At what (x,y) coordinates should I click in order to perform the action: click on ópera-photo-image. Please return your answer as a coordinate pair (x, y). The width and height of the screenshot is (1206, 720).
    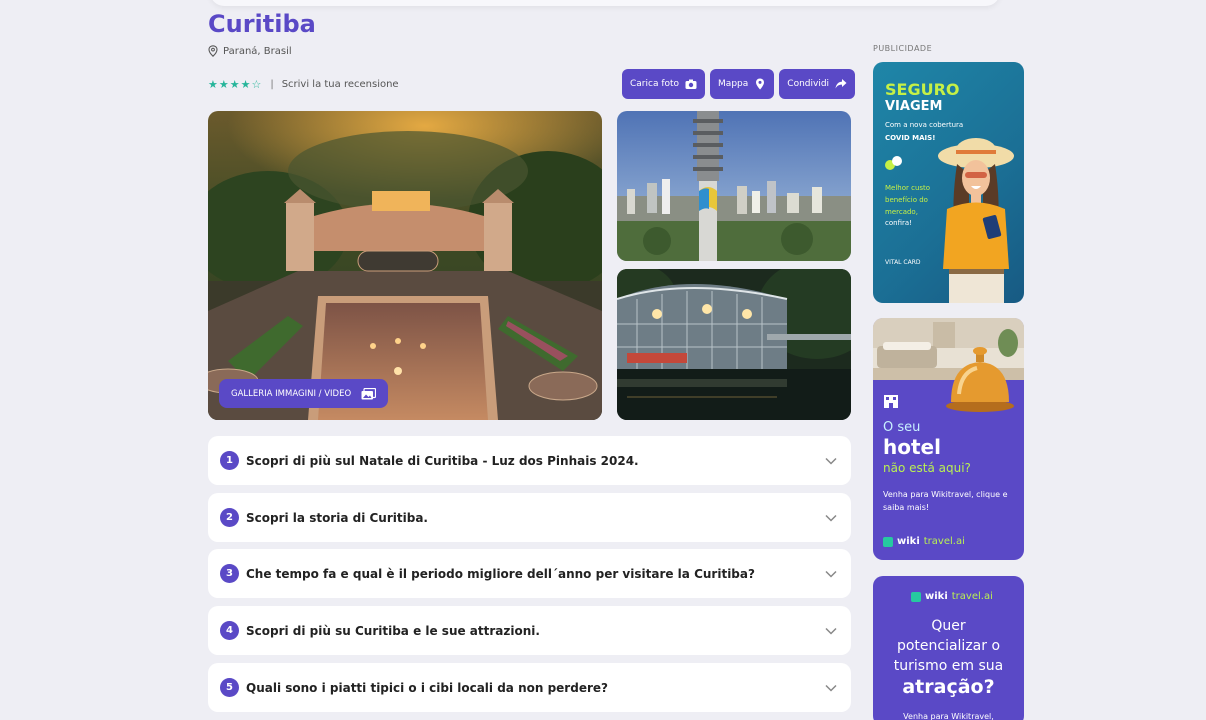
    Looking at the image, I should click on (405, 265).